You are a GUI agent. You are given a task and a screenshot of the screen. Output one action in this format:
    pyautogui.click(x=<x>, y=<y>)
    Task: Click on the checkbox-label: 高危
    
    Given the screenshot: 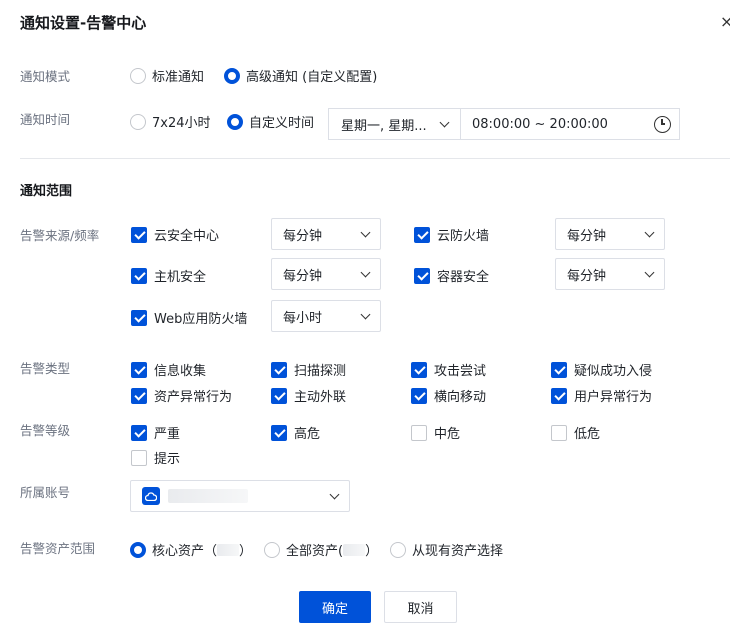 What is the action you would take?
    pyautogui.click(x=307, y=434)
    